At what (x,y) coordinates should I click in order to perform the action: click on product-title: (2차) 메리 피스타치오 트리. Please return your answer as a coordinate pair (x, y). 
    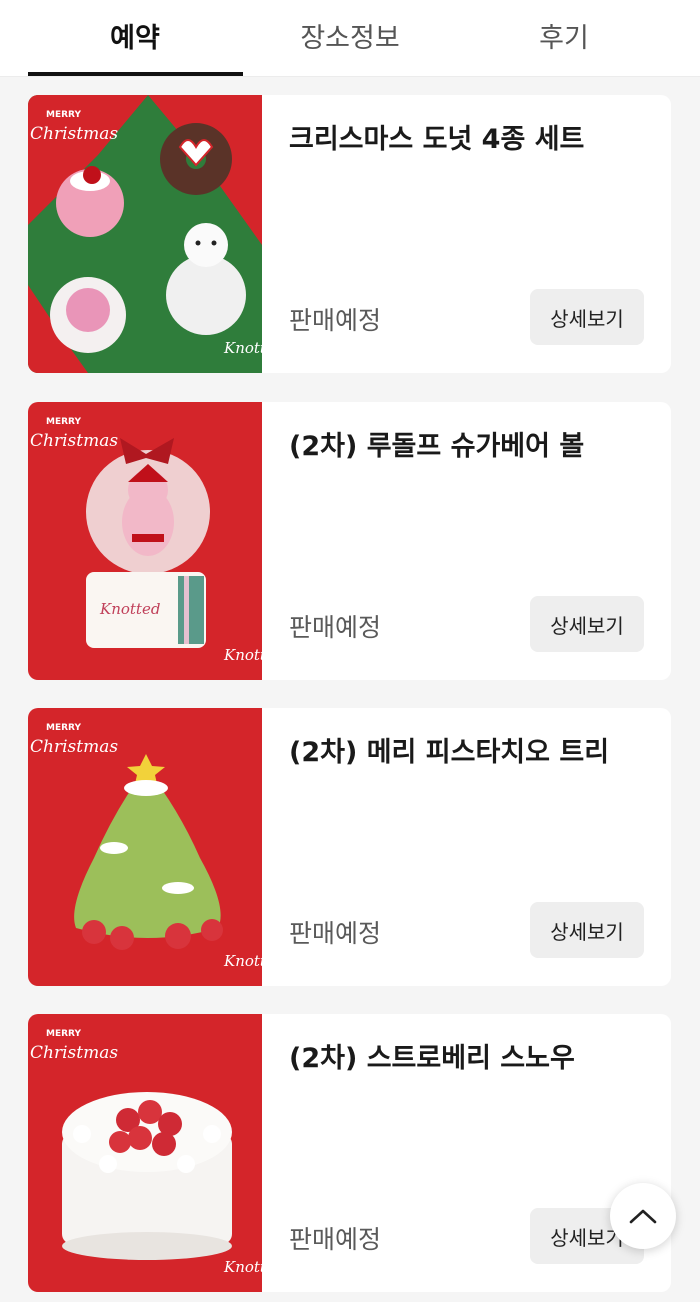
    Looking at the image, I should click on (449, 752).